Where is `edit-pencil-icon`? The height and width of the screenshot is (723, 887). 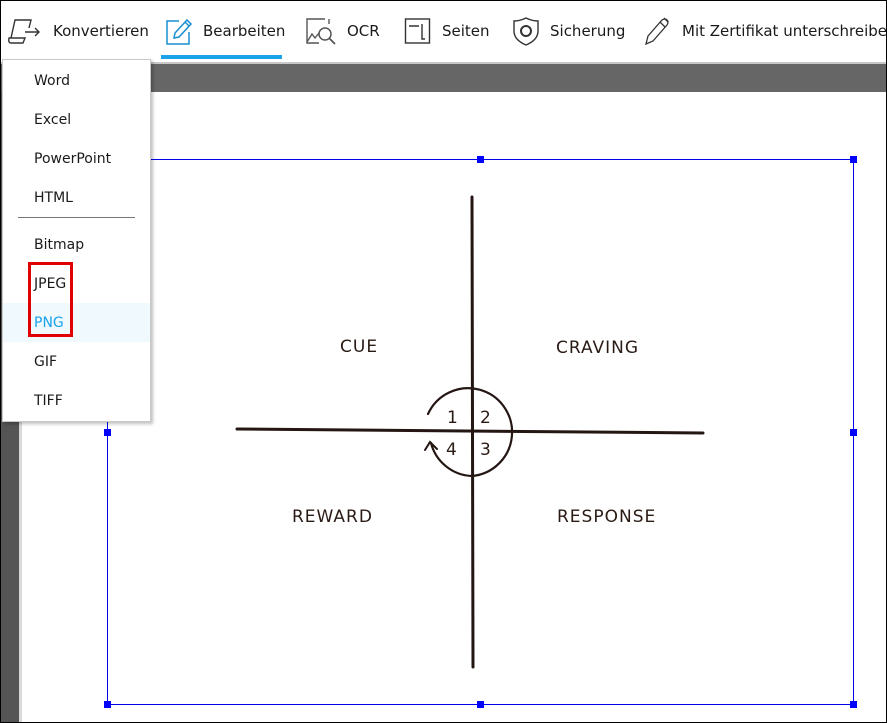
edit-pencil-icon is located at coordinates (179, 31).